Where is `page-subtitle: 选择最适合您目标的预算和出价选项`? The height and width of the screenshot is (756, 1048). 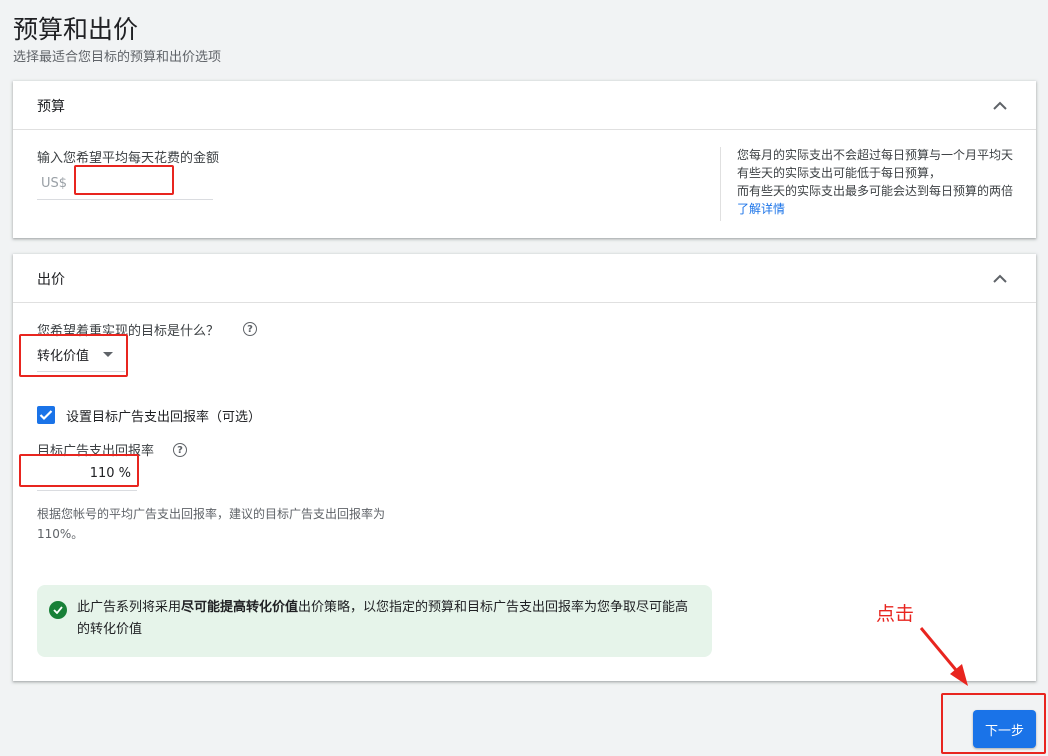 page-subtitle: 选择最适合您目标的预算和出价选项 is located at coordinates (117, 57).